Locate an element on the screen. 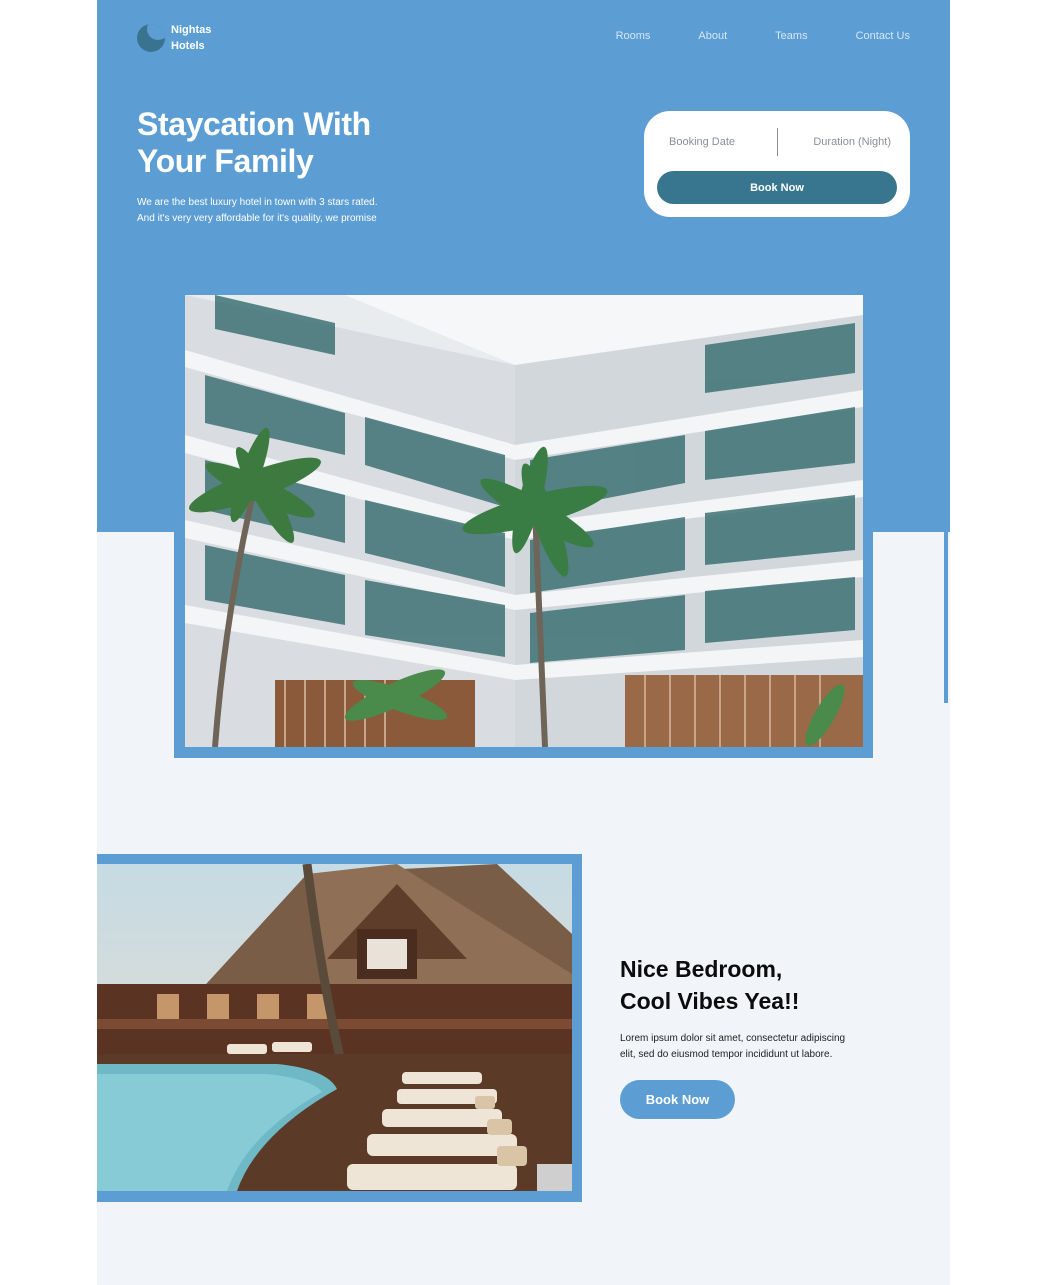 The image size is (1060, 1285). nav-rooms: Rooms is located at coordinates (633, 36).